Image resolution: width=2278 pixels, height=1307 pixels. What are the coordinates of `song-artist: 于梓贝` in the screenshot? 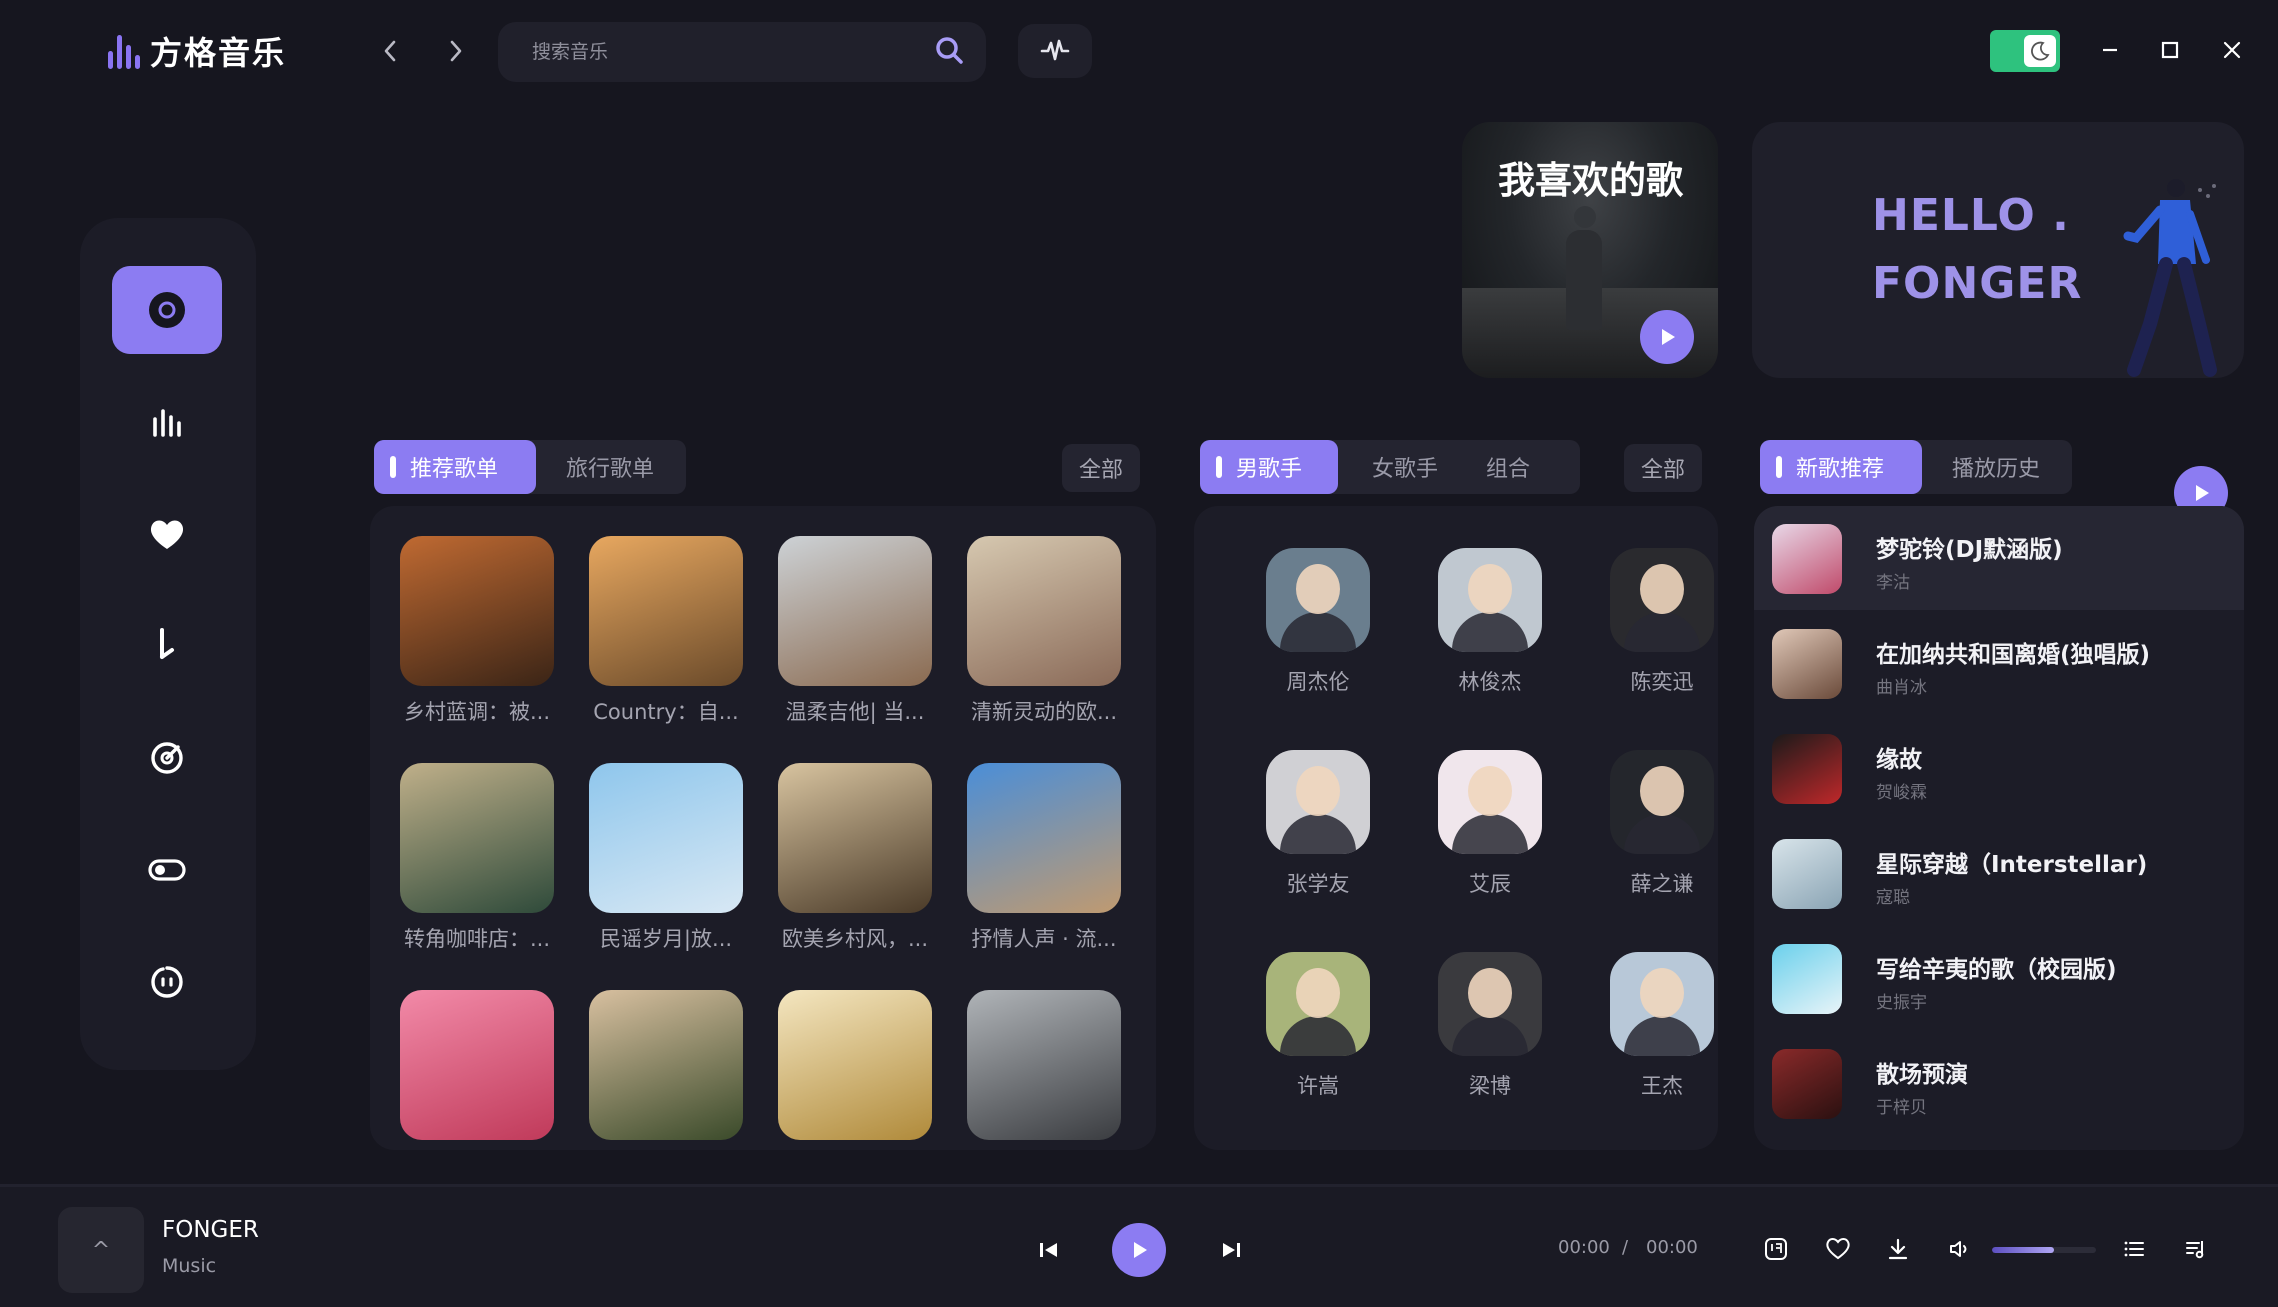 It's located at (1901, 1108).